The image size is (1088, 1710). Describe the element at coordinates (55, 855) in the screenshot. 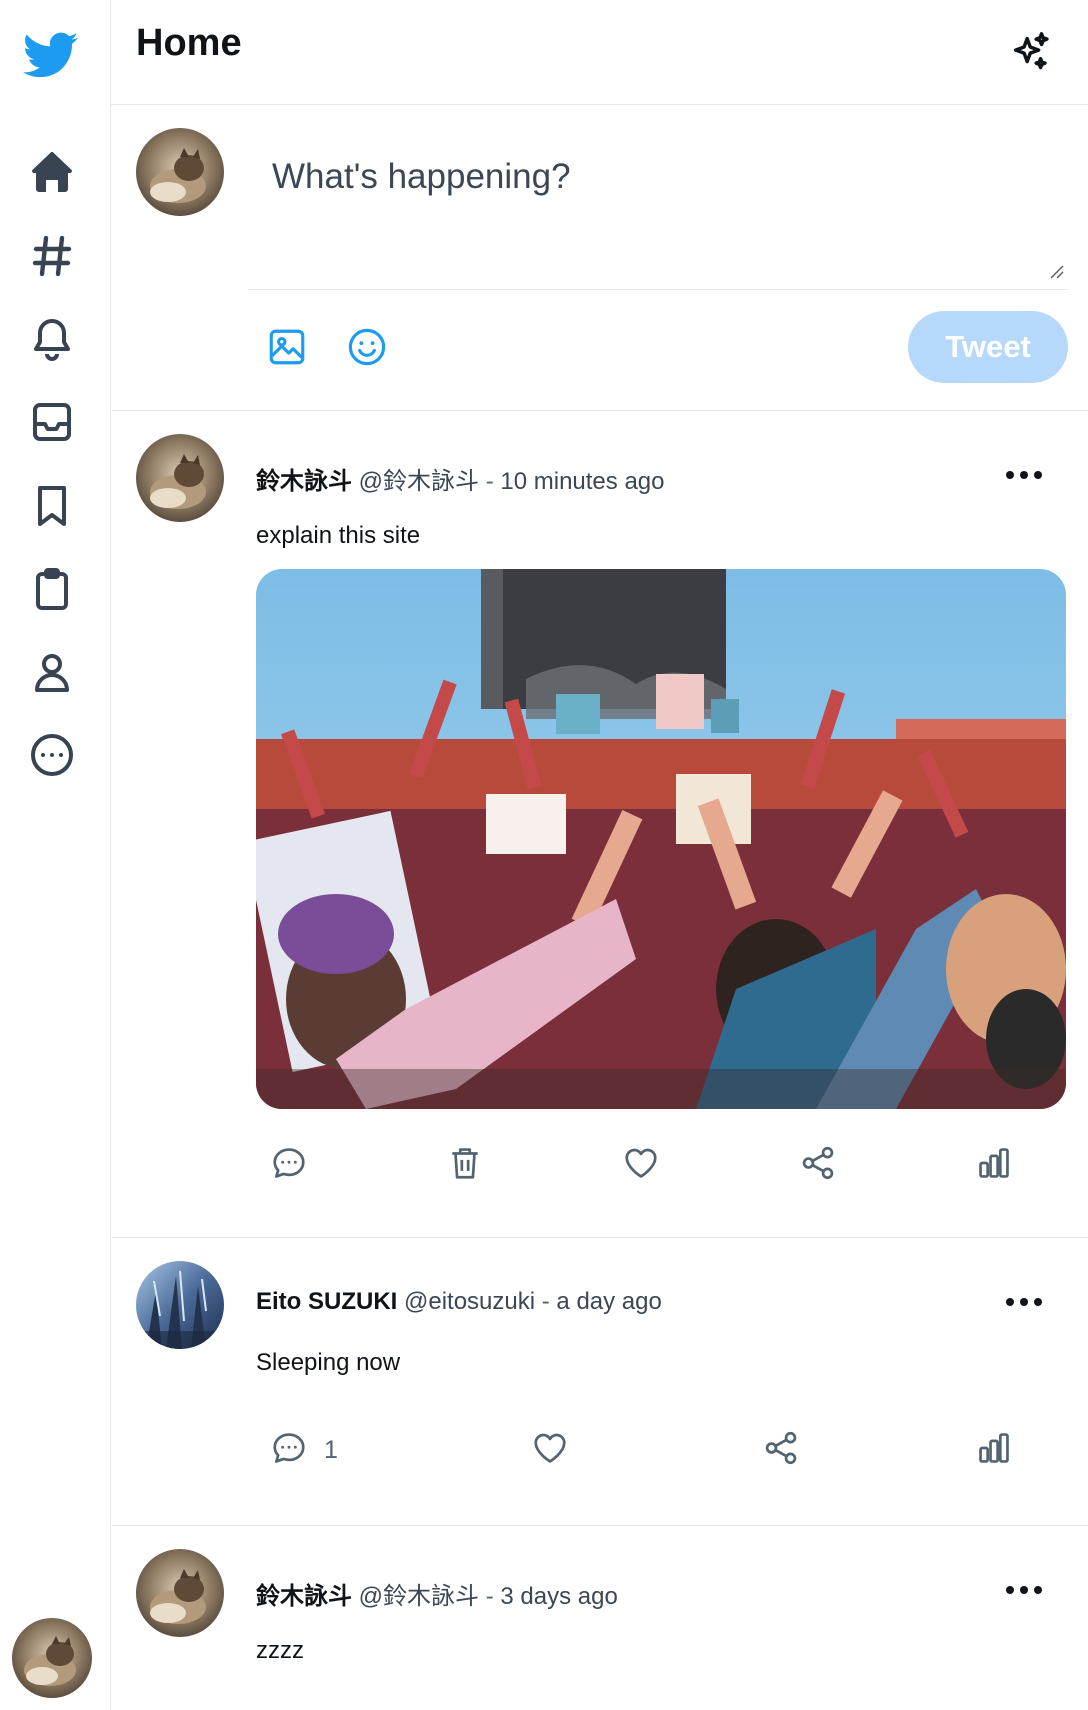

I see `sidebar` at that location.